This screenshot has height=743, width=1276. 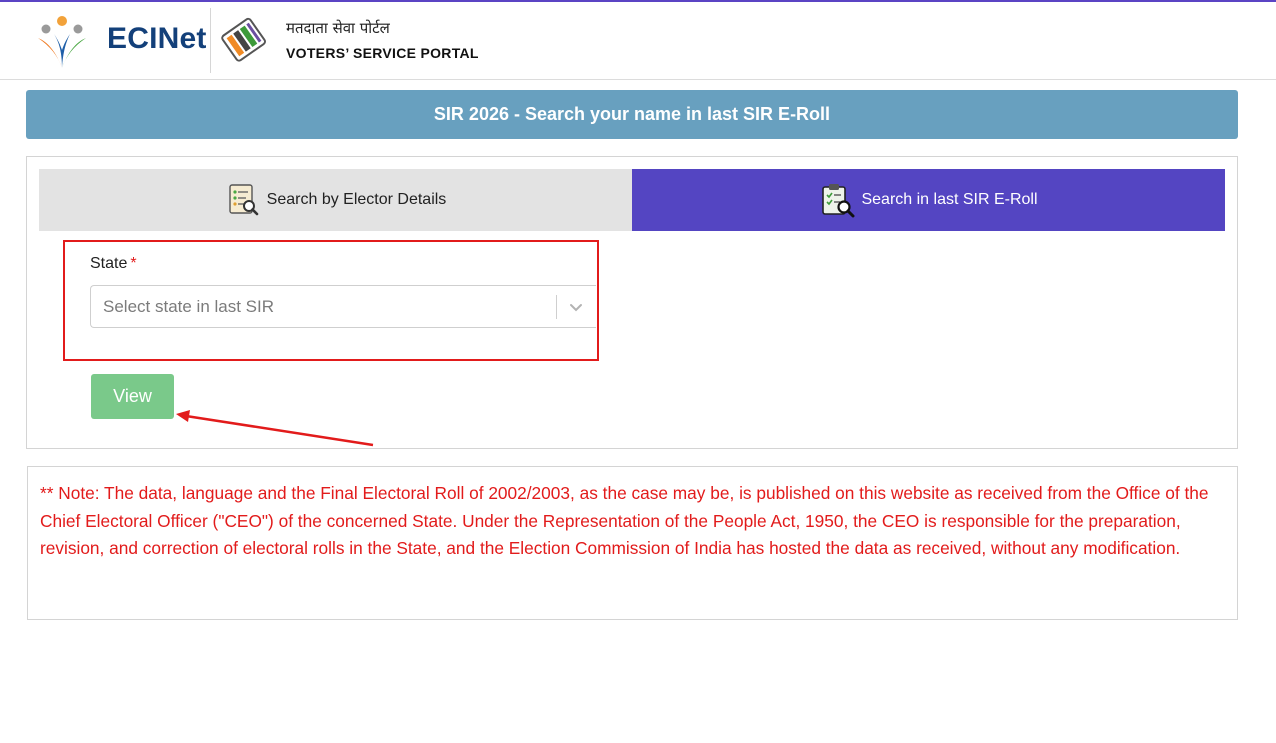 I want to click on portal-title-hindi: मतदाता सेवा पोर्टल, so click(x=338, y=28).